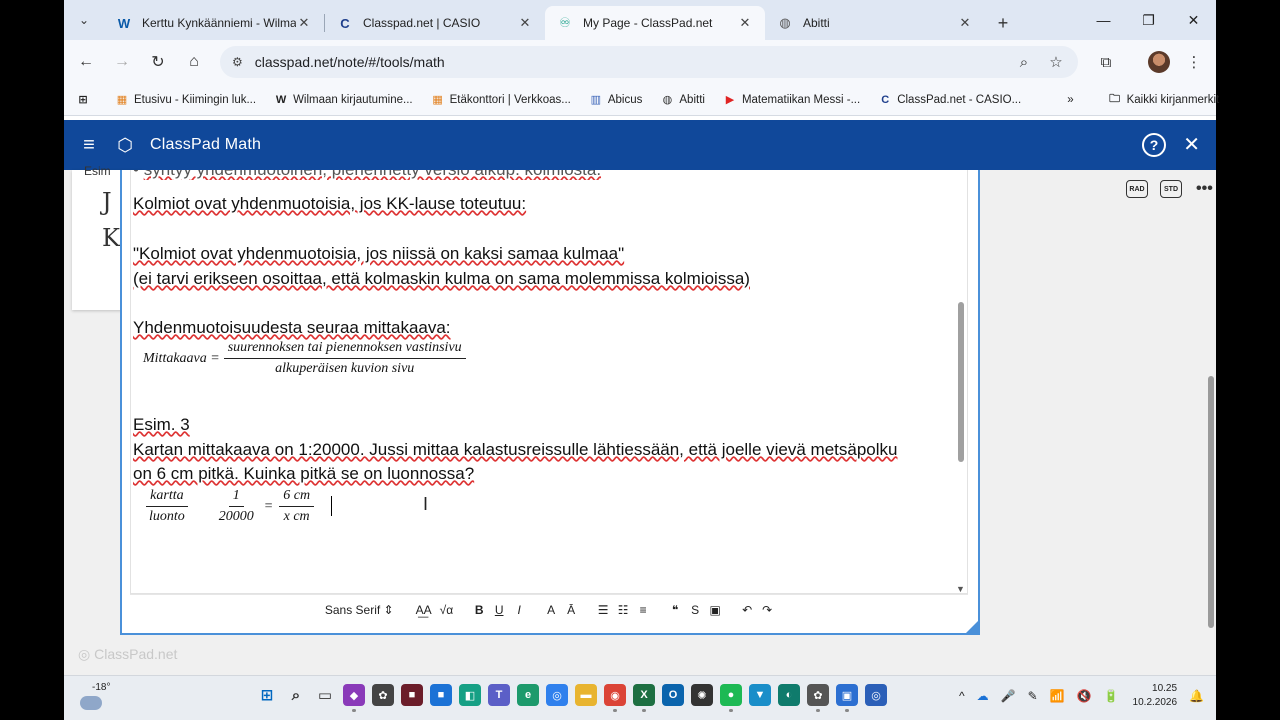 This screenshot has width=1280, height=720. What do you see at coordinates (571, 610) in the screenshot?
I see `highlight-color-button: Ā` at bounding box center [571, 610].